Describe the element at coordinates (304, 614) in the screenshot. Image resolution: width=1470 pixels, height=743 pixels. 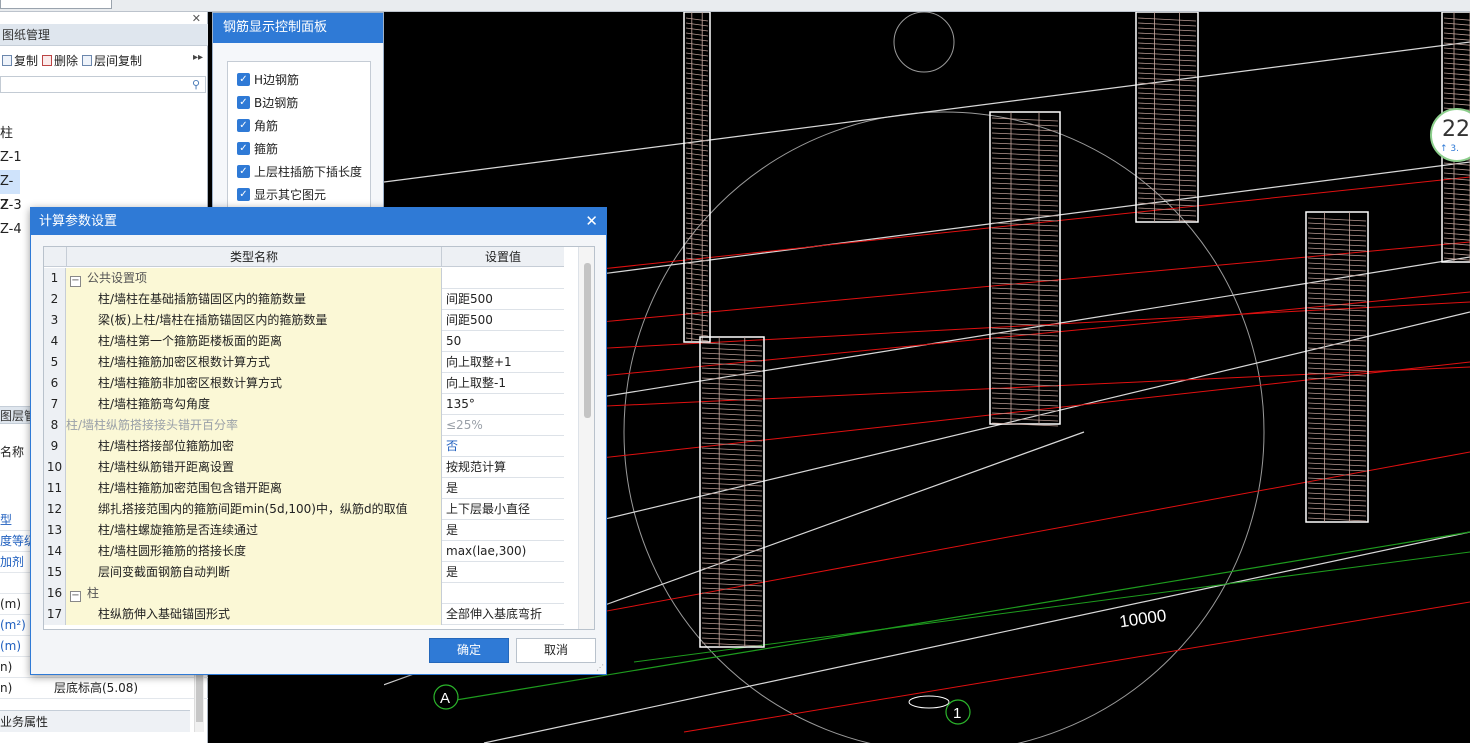
I see `table-row: 17 柱纵筋伸入基础锚固形式 全部伸入基底弯折` at that location.